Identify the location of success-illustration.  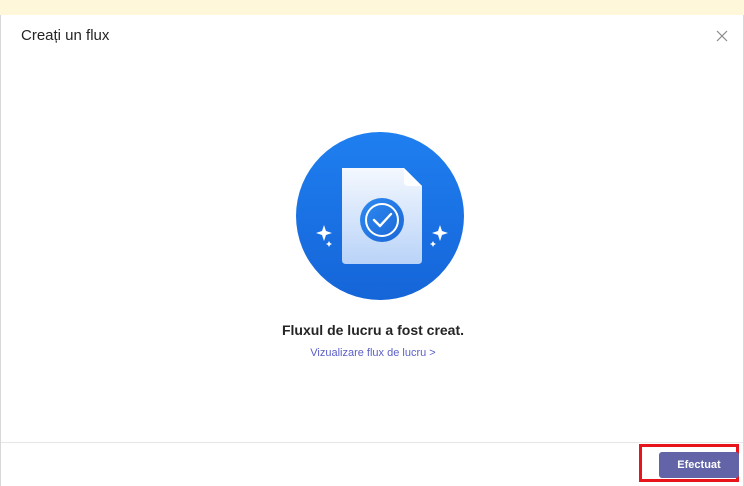
(380, 216).